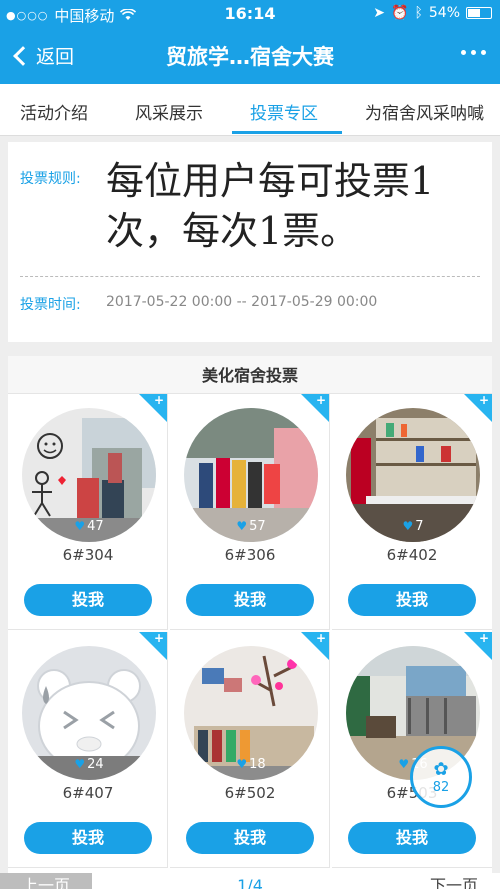  What do you see at coordinates (419, 526) in the screenshot?
I see `like-count-value: 7` at bounding box center [419, 526].